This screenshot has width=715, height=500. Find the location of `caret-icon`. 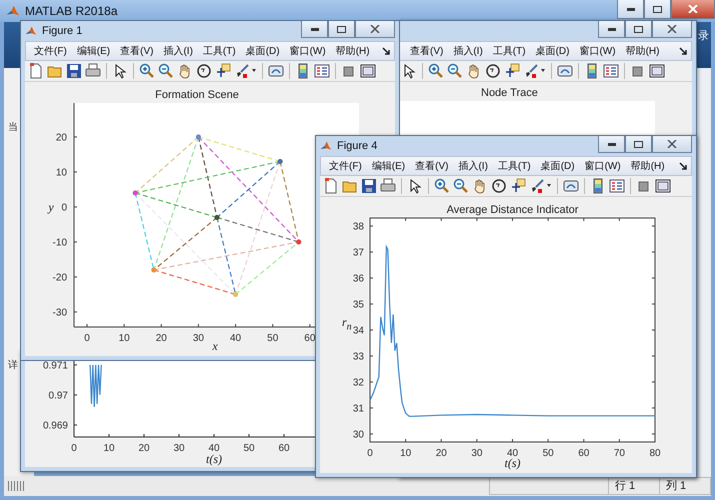

caret-icon is located at coordinates (549, 186).